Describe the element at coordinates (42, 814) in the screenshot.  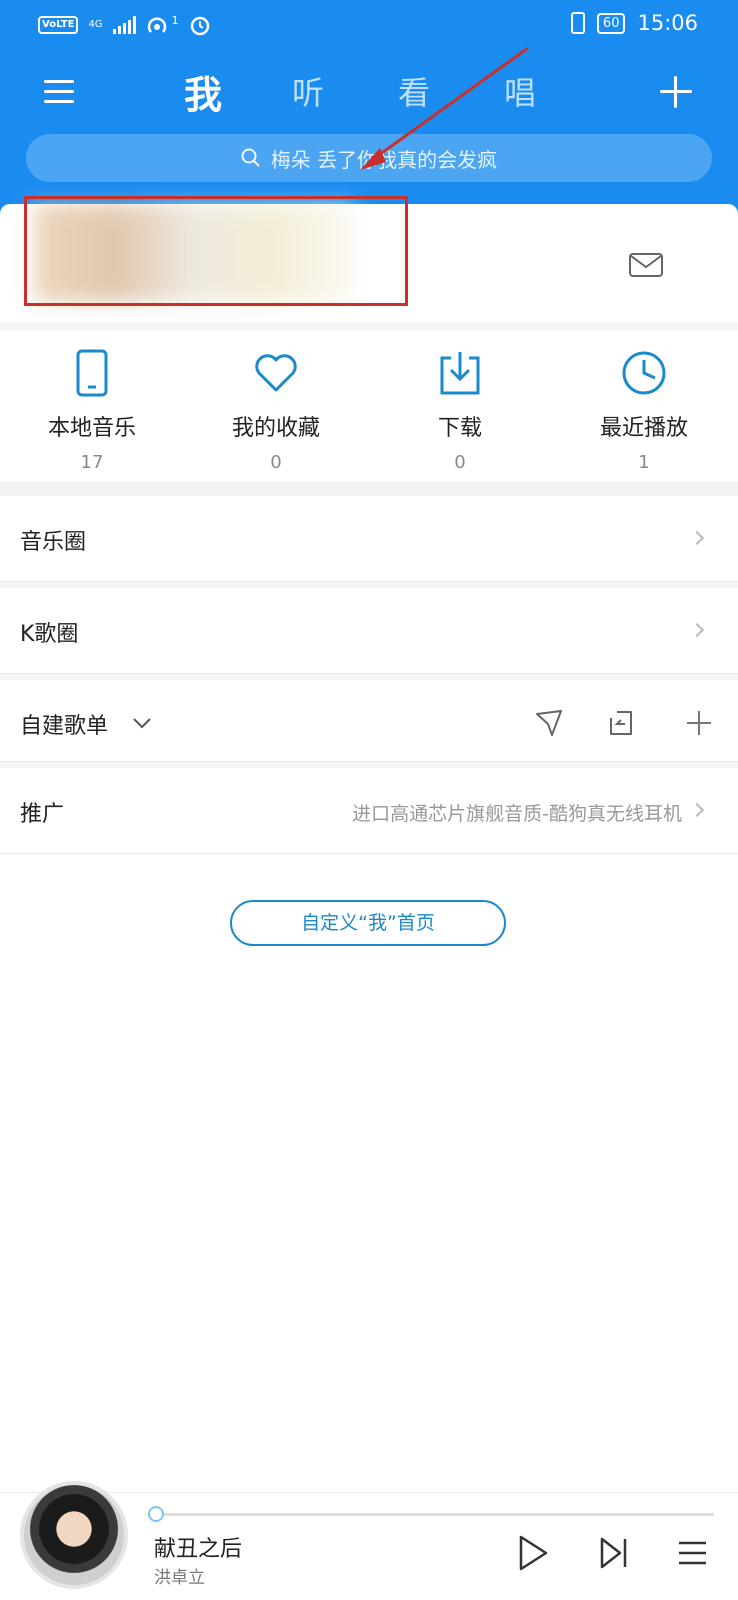
I see `row-label: 推广` at that location.